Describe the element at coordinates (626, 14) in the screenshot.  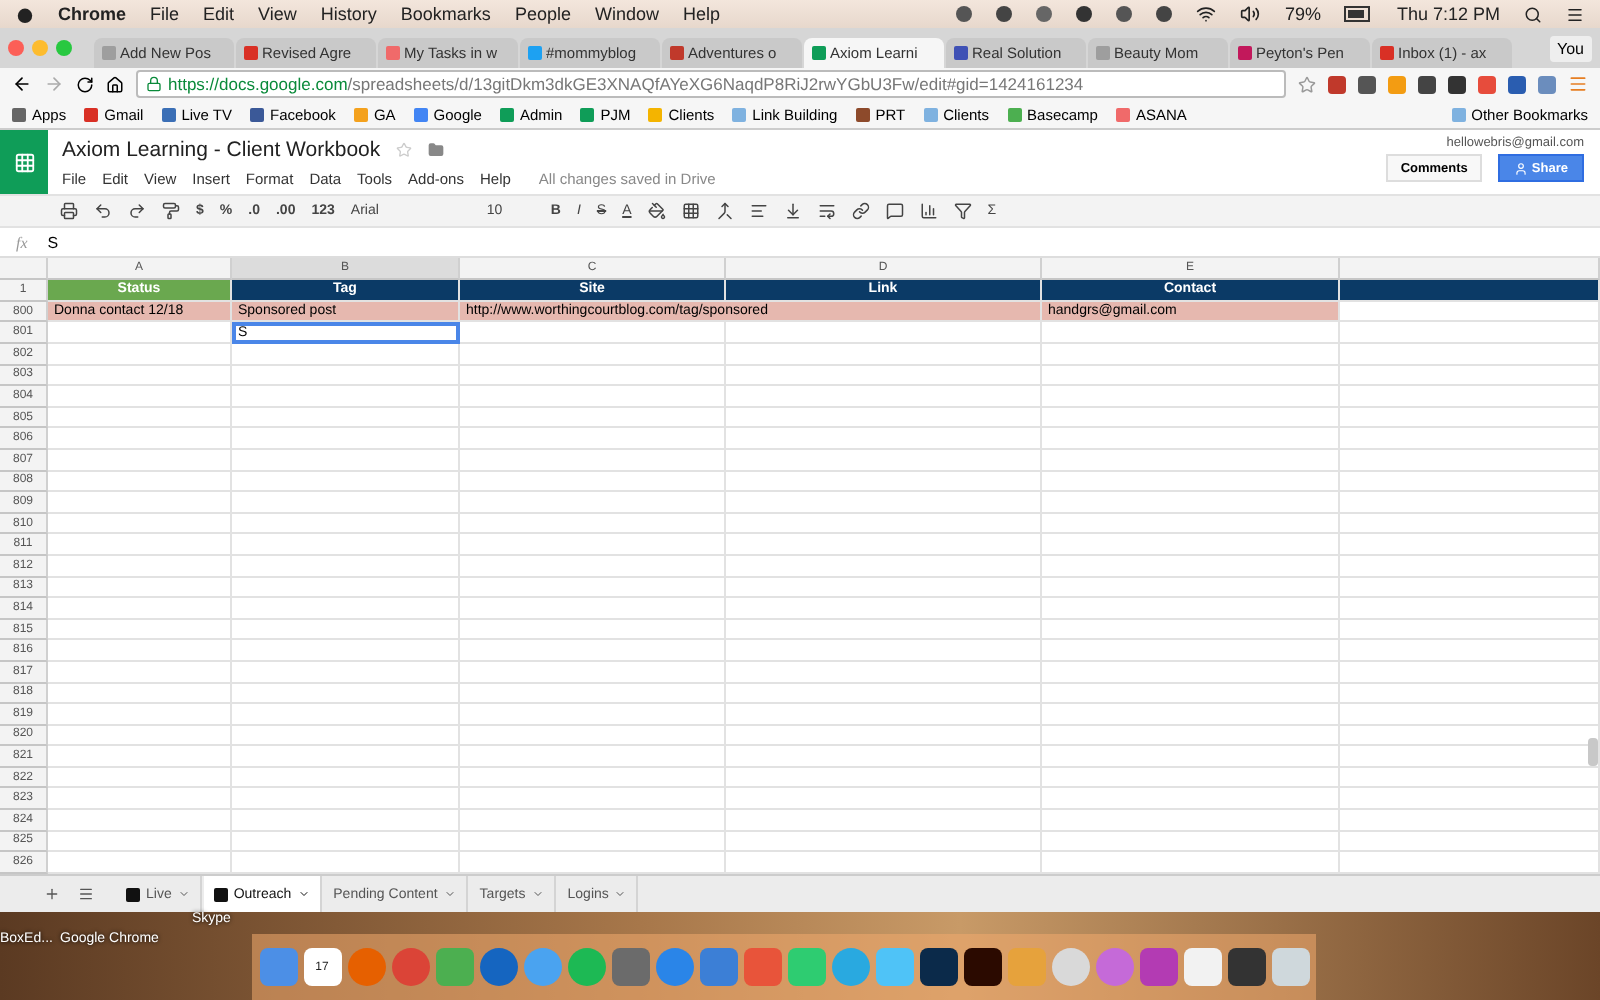
I see `menu-item: Window` at that location.